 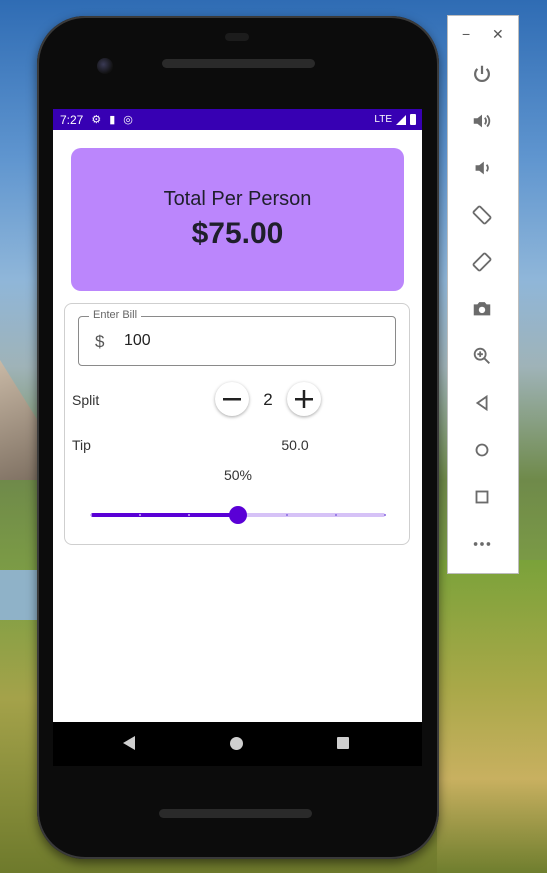 What do you see at coordinates (482, 74) in the screenshot?
I see `power-icon` at bounding box center [482, 74].